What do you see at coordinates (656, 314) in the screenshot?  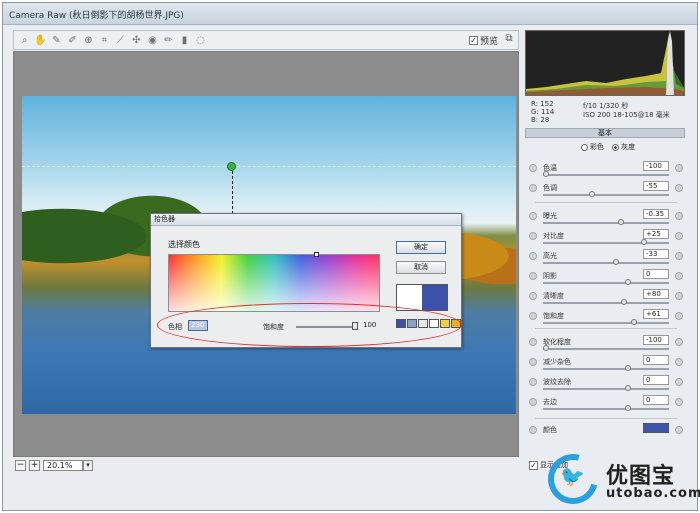 I see `adjustment-value: +61` at bounding box center [656, 314].